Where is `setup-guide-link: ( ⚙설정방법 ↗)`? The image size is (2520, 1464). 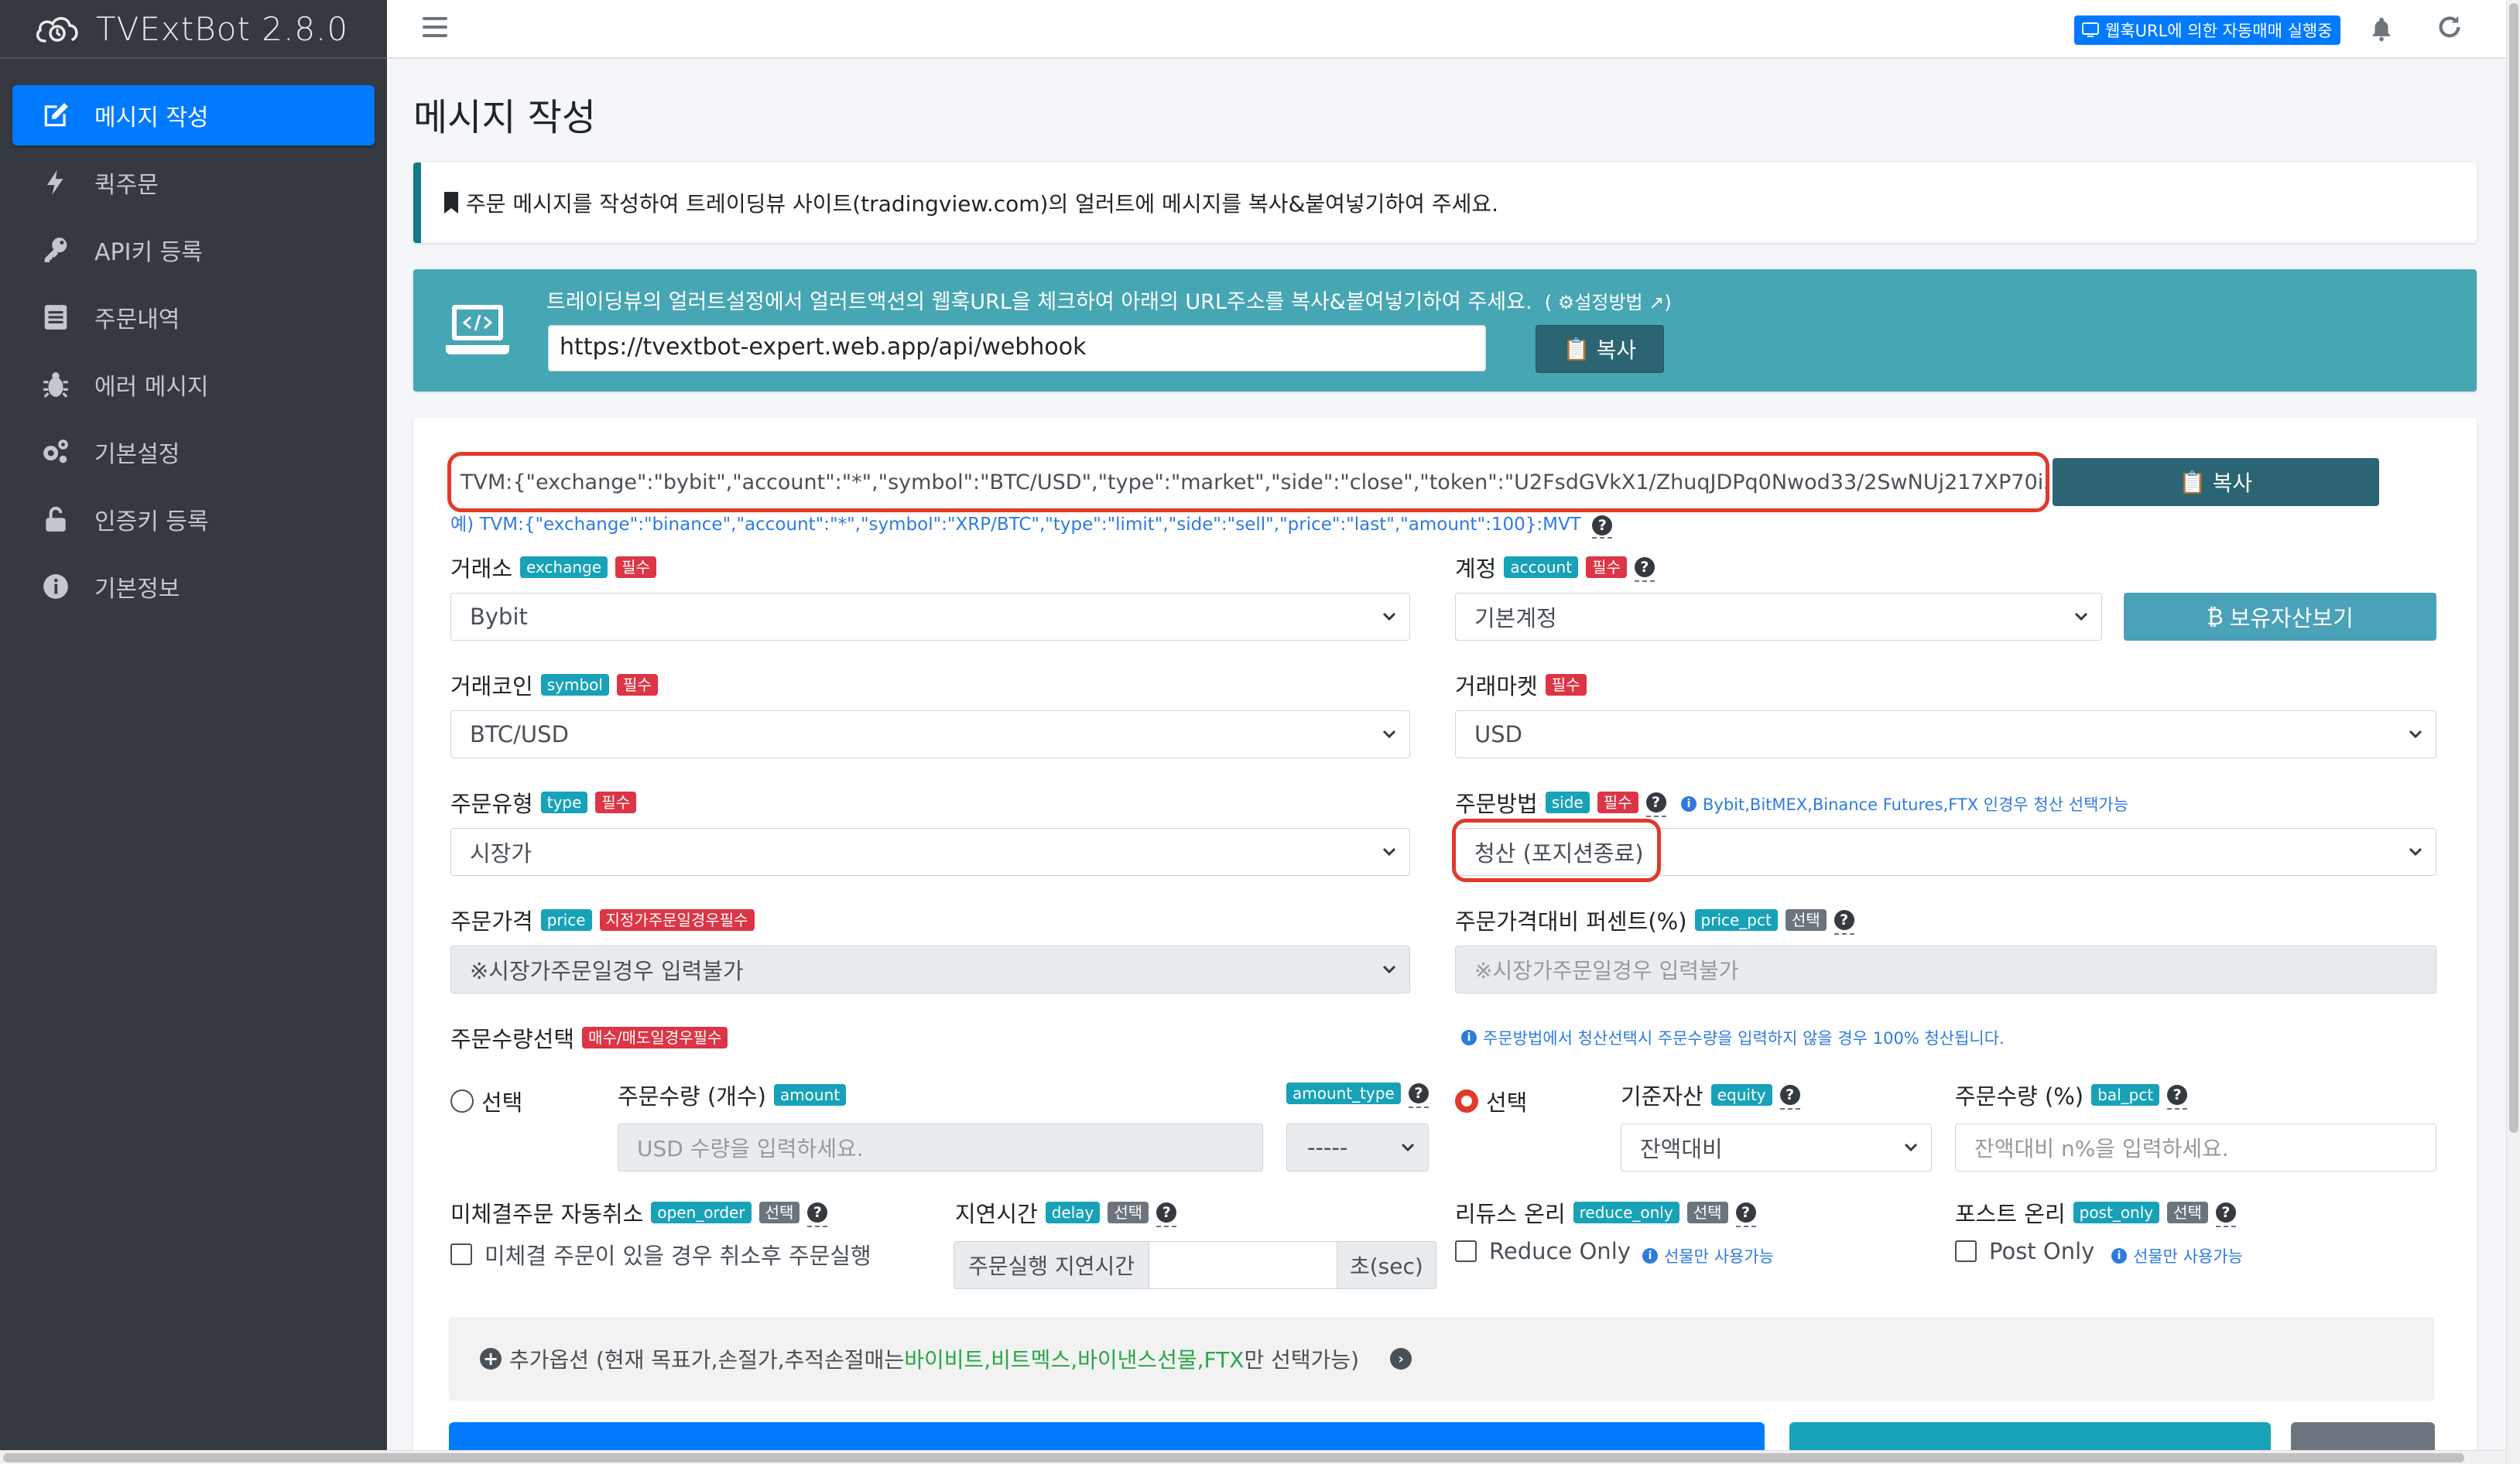 setup-guide-link: ( ⚙설정방법 ↗) is located at coordinates (1605, 302).